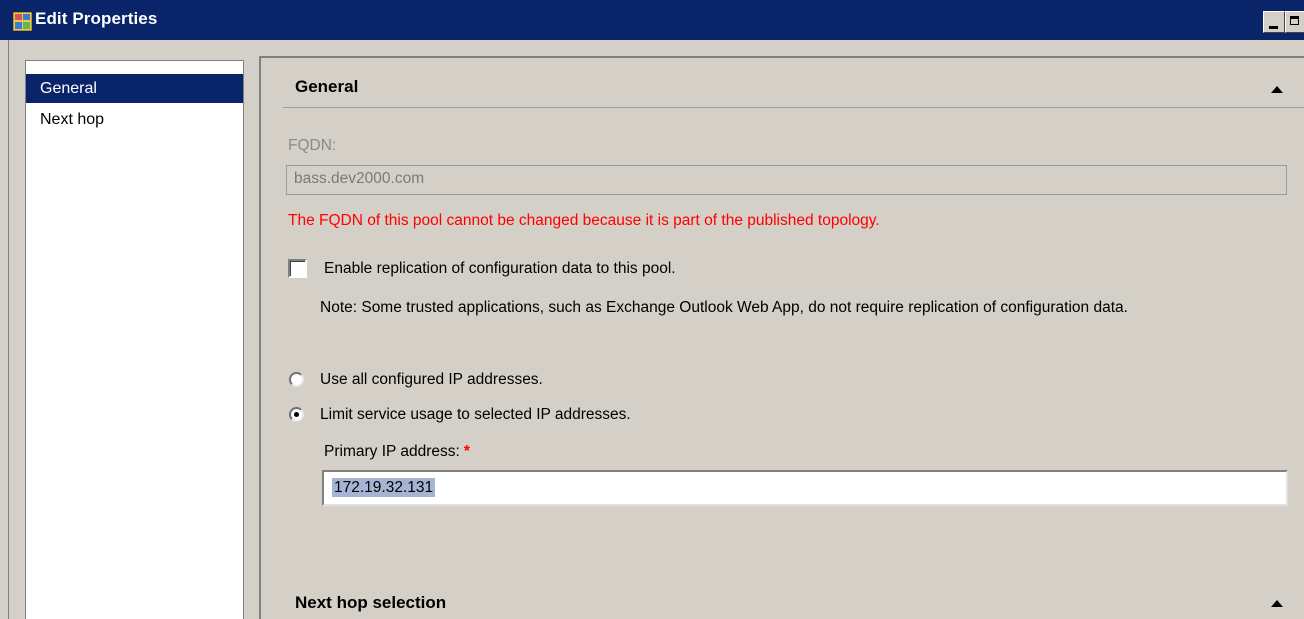  What do you see at coordinates (1277, 89) in the screenshot?
I see `collapse-general-icon` at bounding box center [1277, 89].